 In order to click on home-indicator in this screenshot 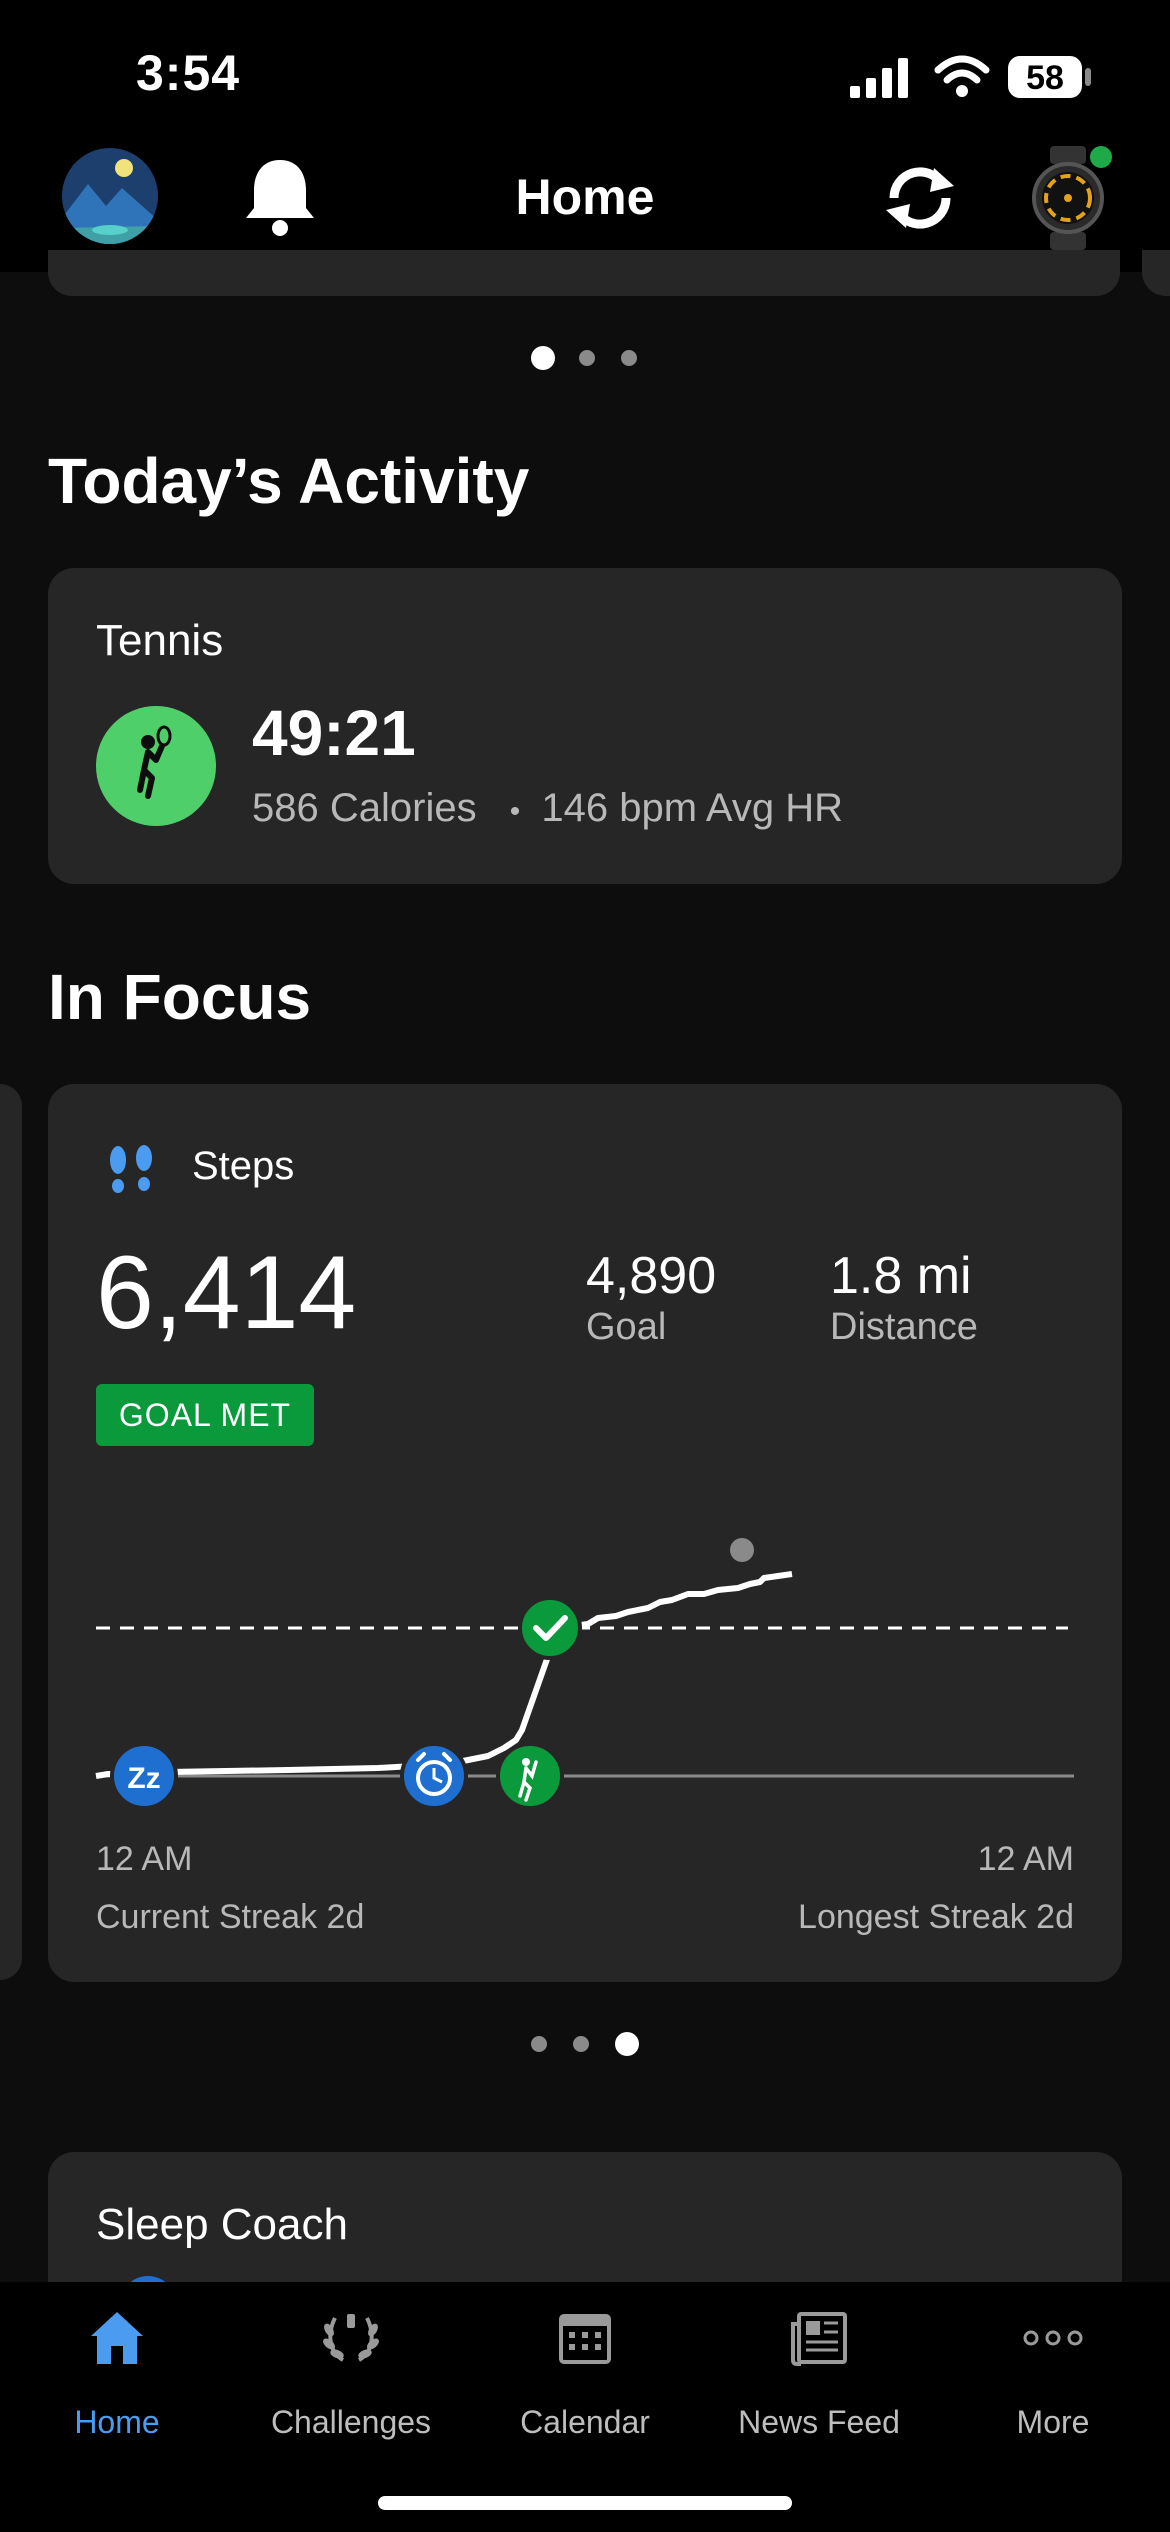, I will do `click(585, 2503)`.